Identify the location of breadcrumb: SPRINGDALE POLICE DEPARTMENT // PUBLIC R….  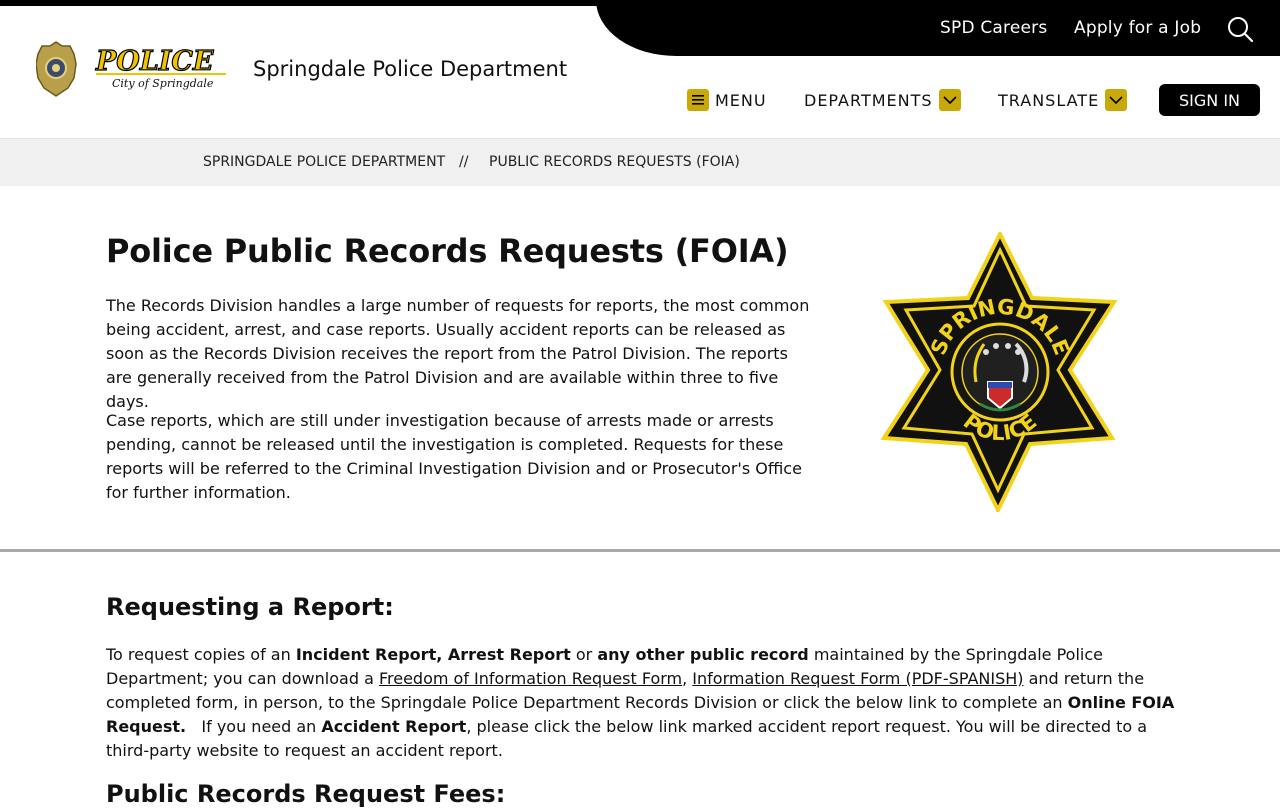
(640, 162).